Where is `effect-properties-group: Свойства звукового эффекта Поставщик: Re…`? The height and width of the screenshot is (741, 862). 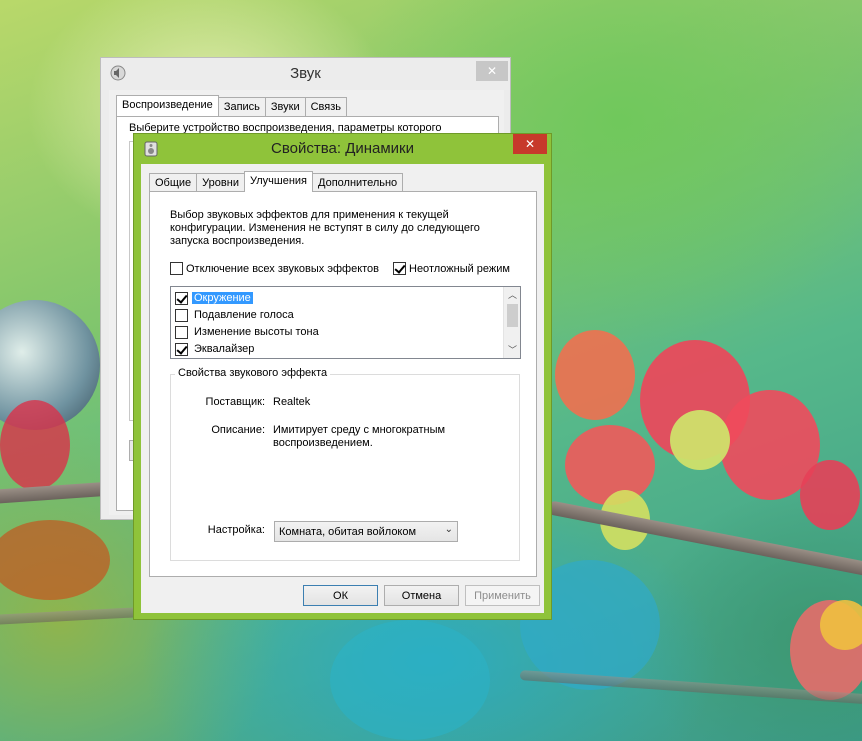
effect-properties-group: Свойства звукового эффекта Поставщик: Re… is located at coordinates (345, 464).